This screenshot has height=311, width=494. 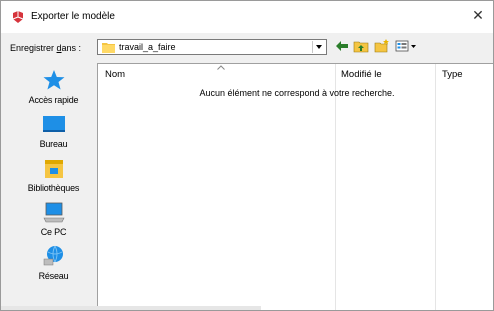 I want to click on save-in-label: Enregistrer dans :, so click(x=45, y=48).